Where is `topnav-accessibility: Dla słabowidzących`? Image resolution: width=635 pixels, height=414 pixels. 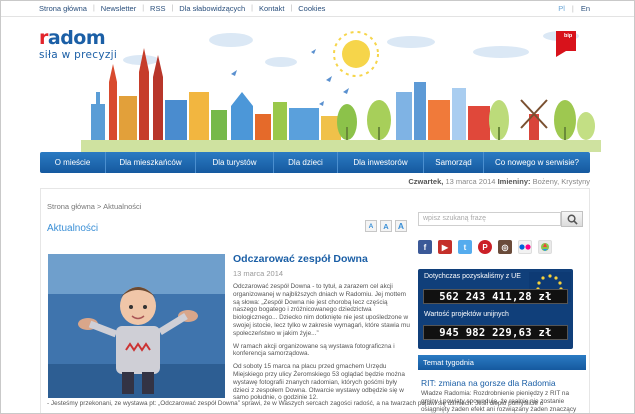 topnav-accessibility: Dla słabowidzących is located at coordinates (212, 8).